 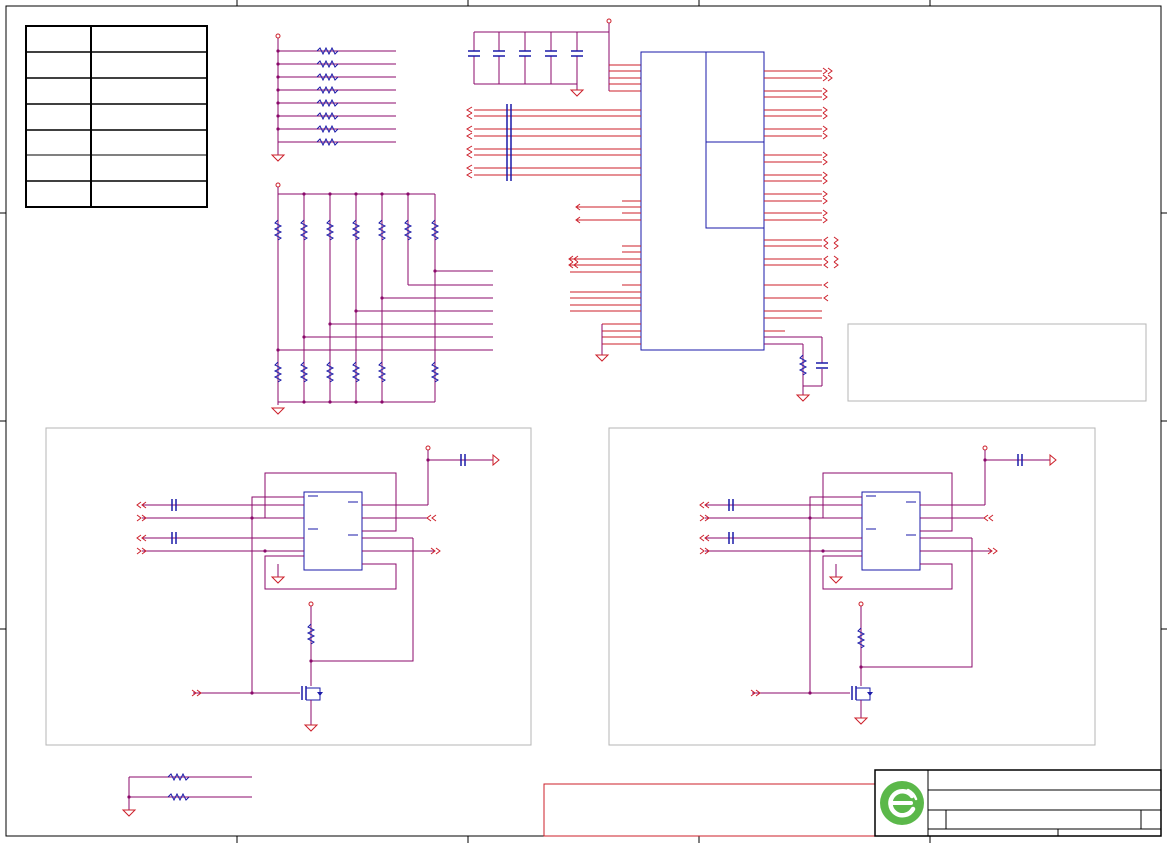 I want to click on note-box, so click(x=997, y=362).